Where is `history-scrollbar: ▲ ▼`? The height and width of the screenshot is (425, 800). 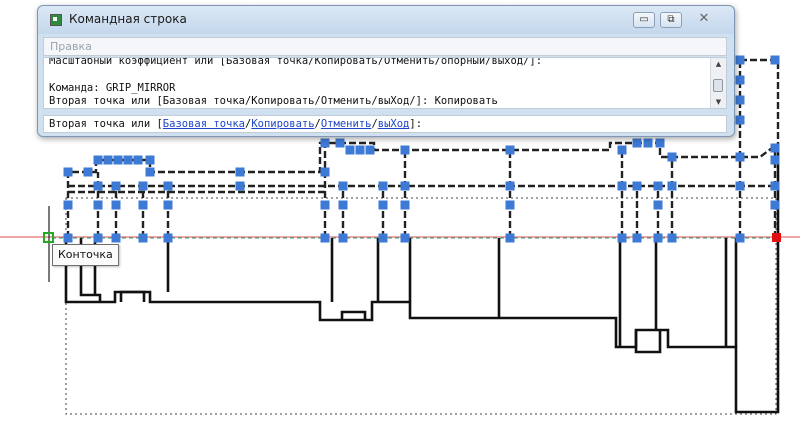
history-scrollbar: ▲ ▼ is located at coordinates (718, 83).